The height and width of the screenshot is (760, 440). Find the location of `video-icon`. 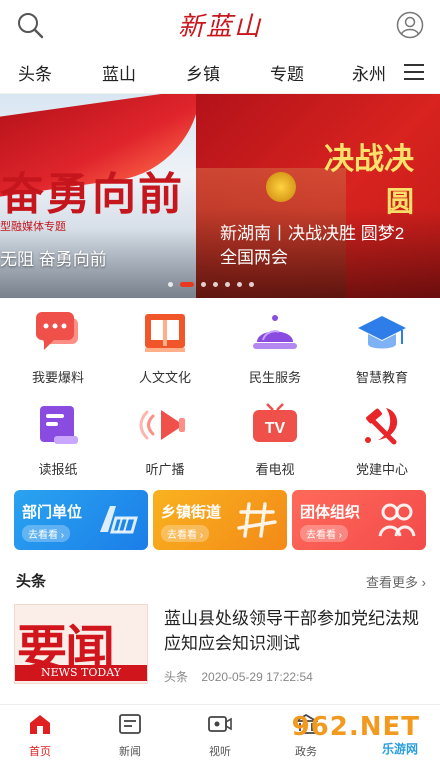

video-icon is located at coordinates (220, 724).